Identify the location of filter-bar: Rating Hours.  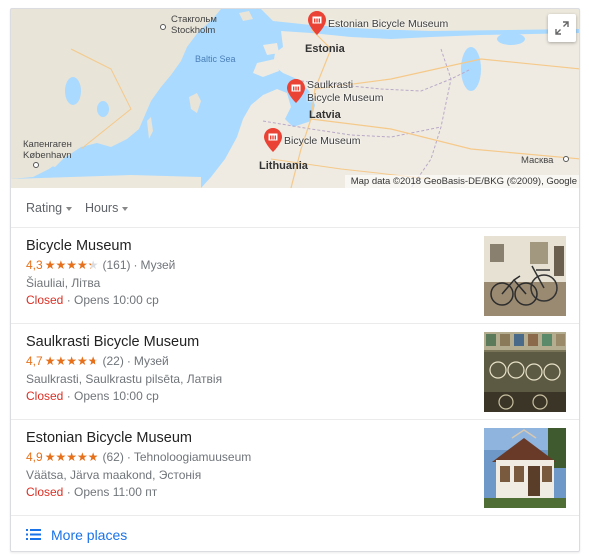
(295, 208).